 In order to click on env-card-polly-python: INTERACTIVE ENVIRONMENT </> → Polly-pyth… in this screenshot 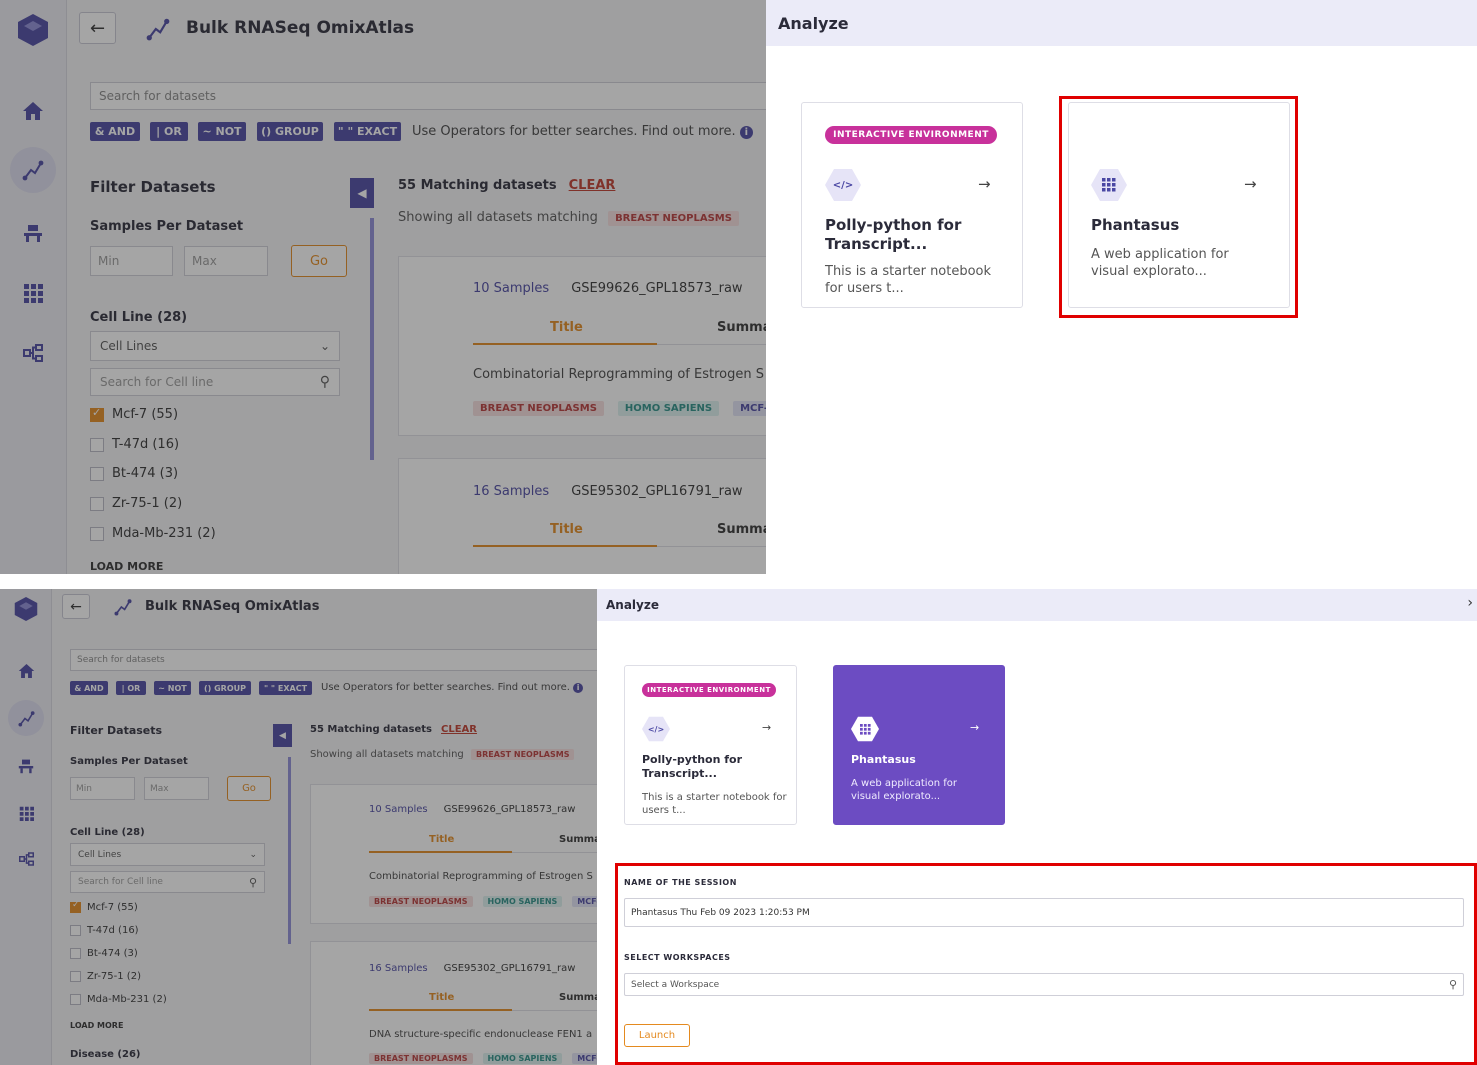, I will do `click(710, 745)`.